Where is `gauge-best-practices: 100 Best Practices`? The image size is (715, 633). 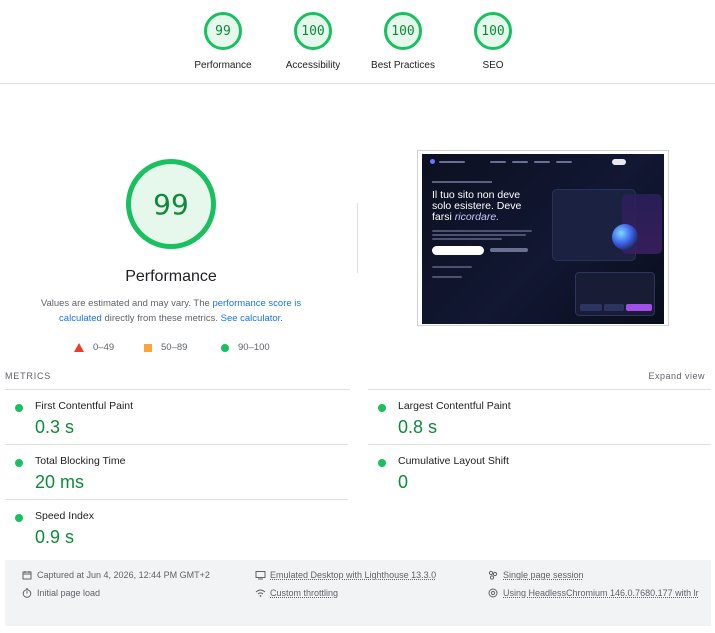 gauge-best-practices: 100 Best Practices is located at coordinates (403, 41).